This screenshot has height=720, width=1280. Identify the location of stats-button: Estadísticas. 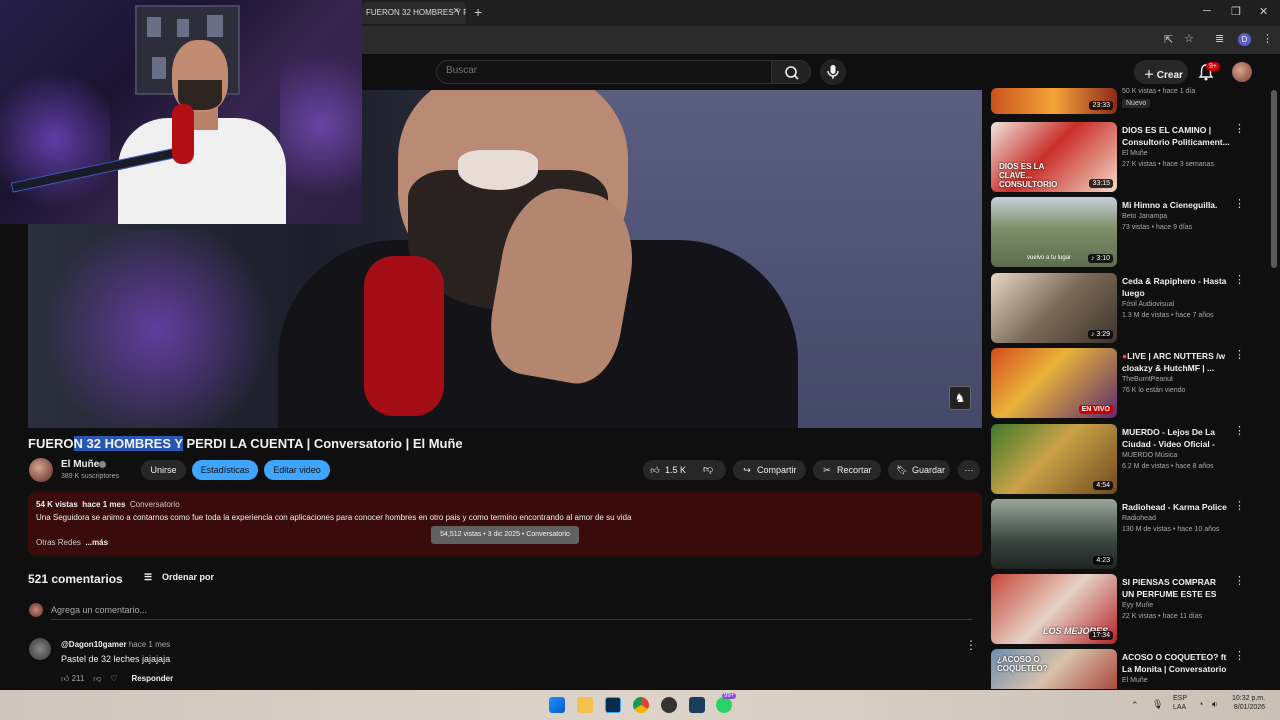
(225, 470).